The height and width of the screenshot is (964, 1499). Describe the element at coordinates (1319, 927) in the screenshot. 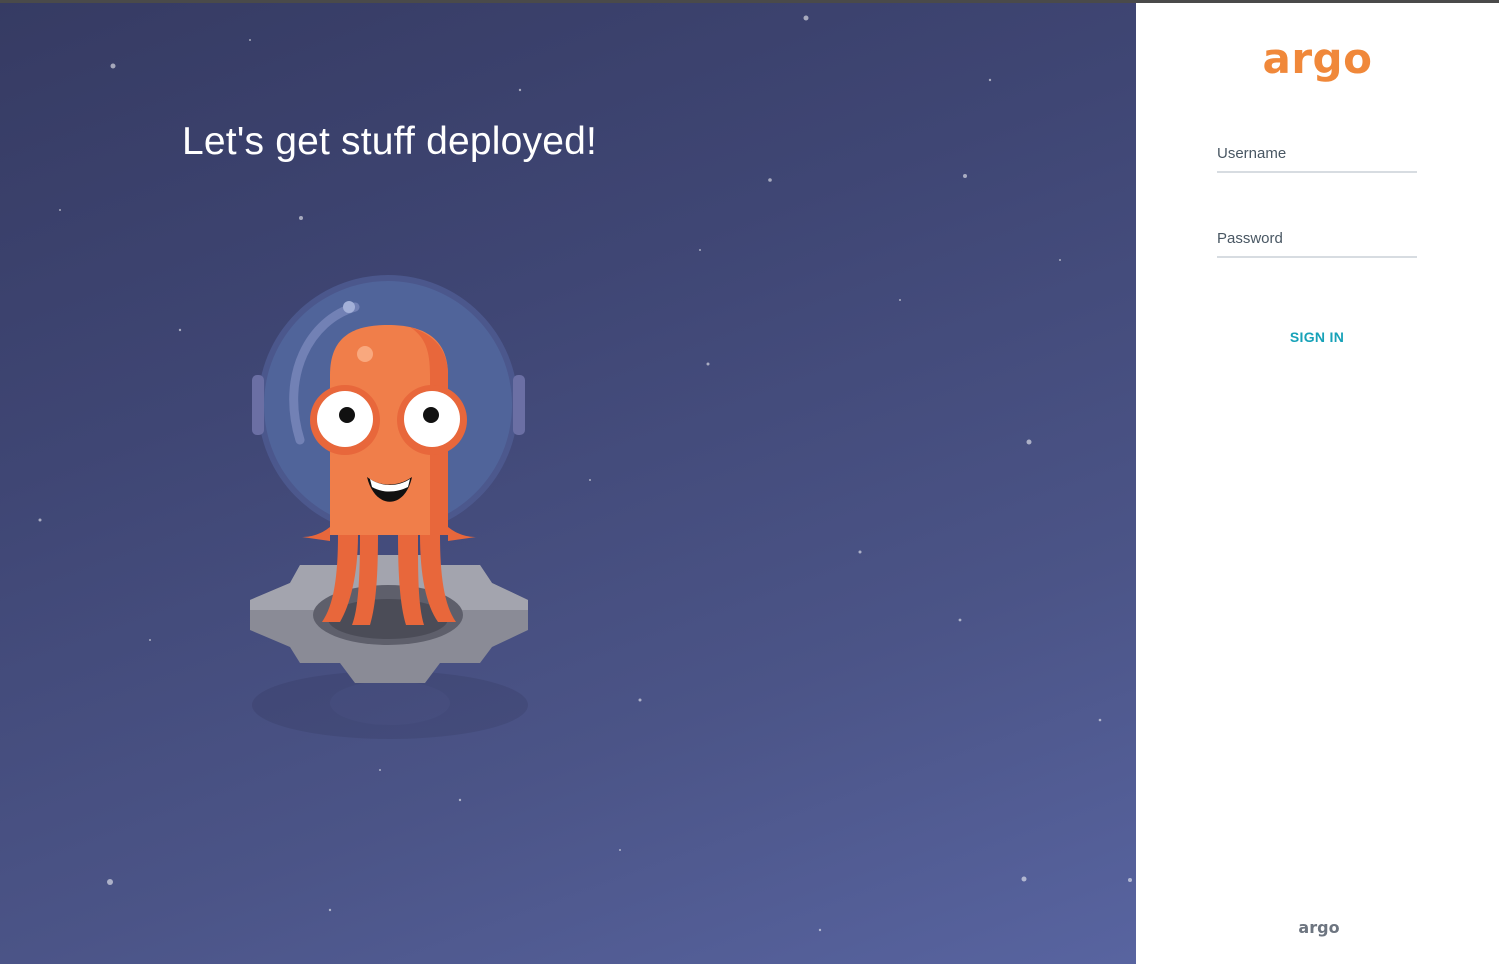

I see `footer-argo-logo: argo` at that location.